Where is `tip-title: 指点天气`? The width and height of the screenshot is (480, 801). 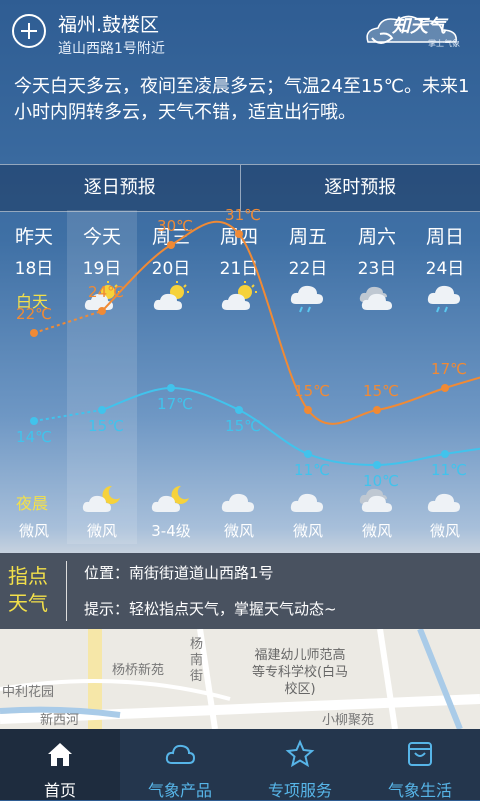
tip-title: 指点天气 is located at coordinates (32, 590).